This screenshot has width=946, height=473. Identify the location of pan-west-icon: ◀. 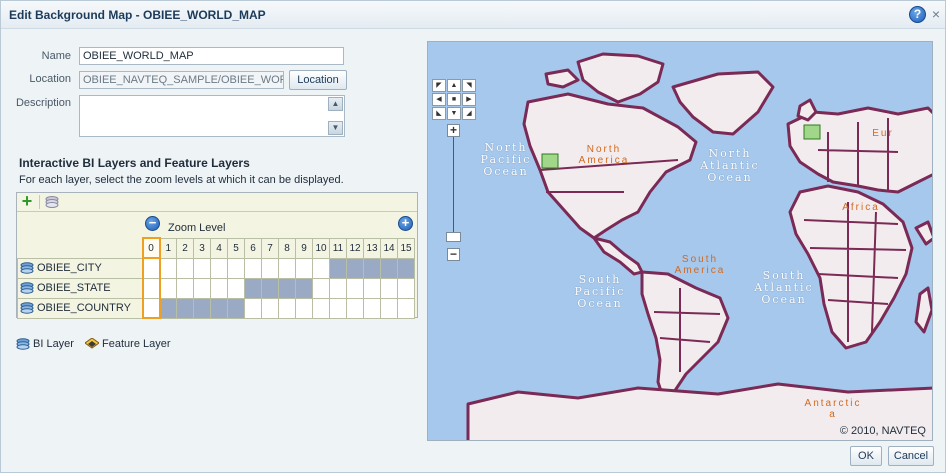
(439, 99).